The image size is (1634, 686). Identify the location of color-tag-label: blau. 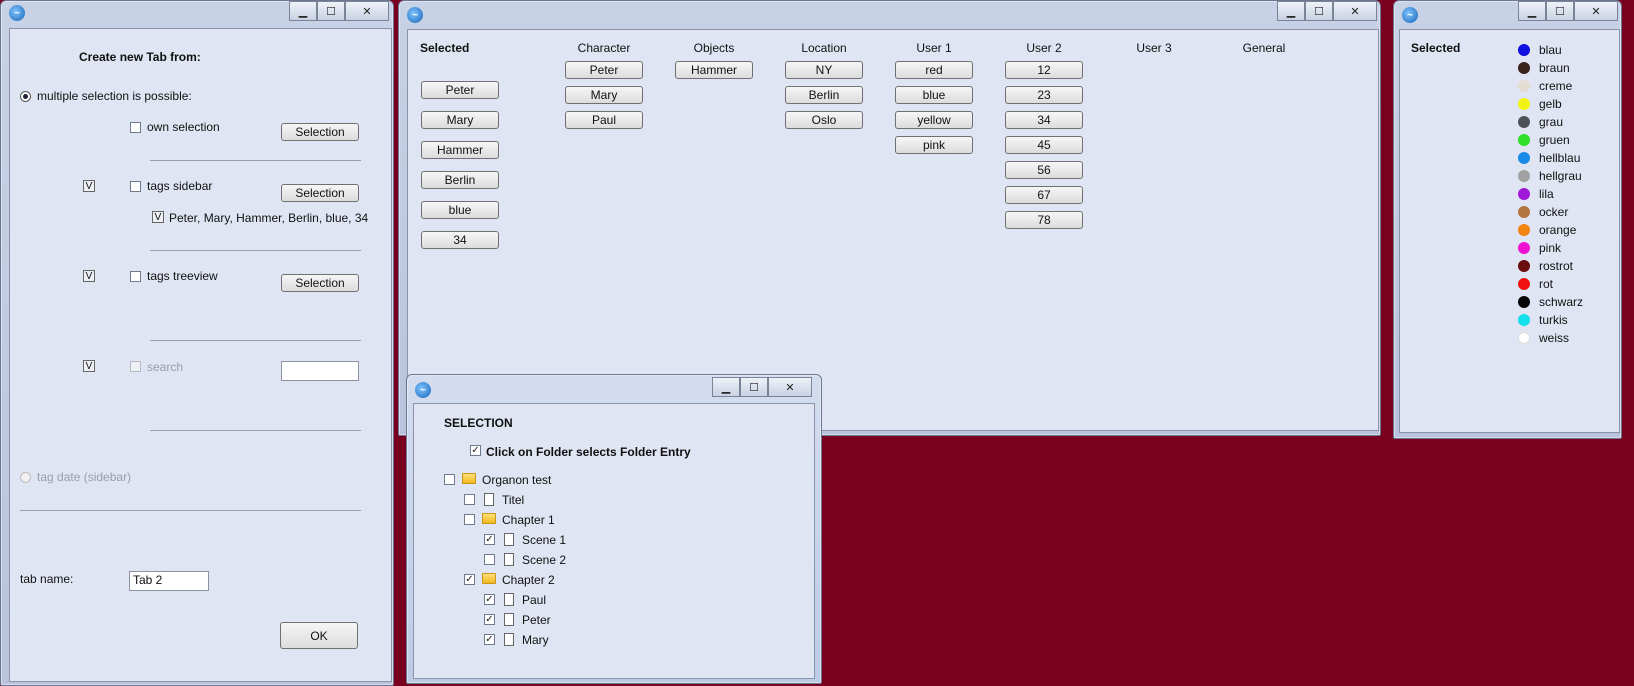
(1550, 50).